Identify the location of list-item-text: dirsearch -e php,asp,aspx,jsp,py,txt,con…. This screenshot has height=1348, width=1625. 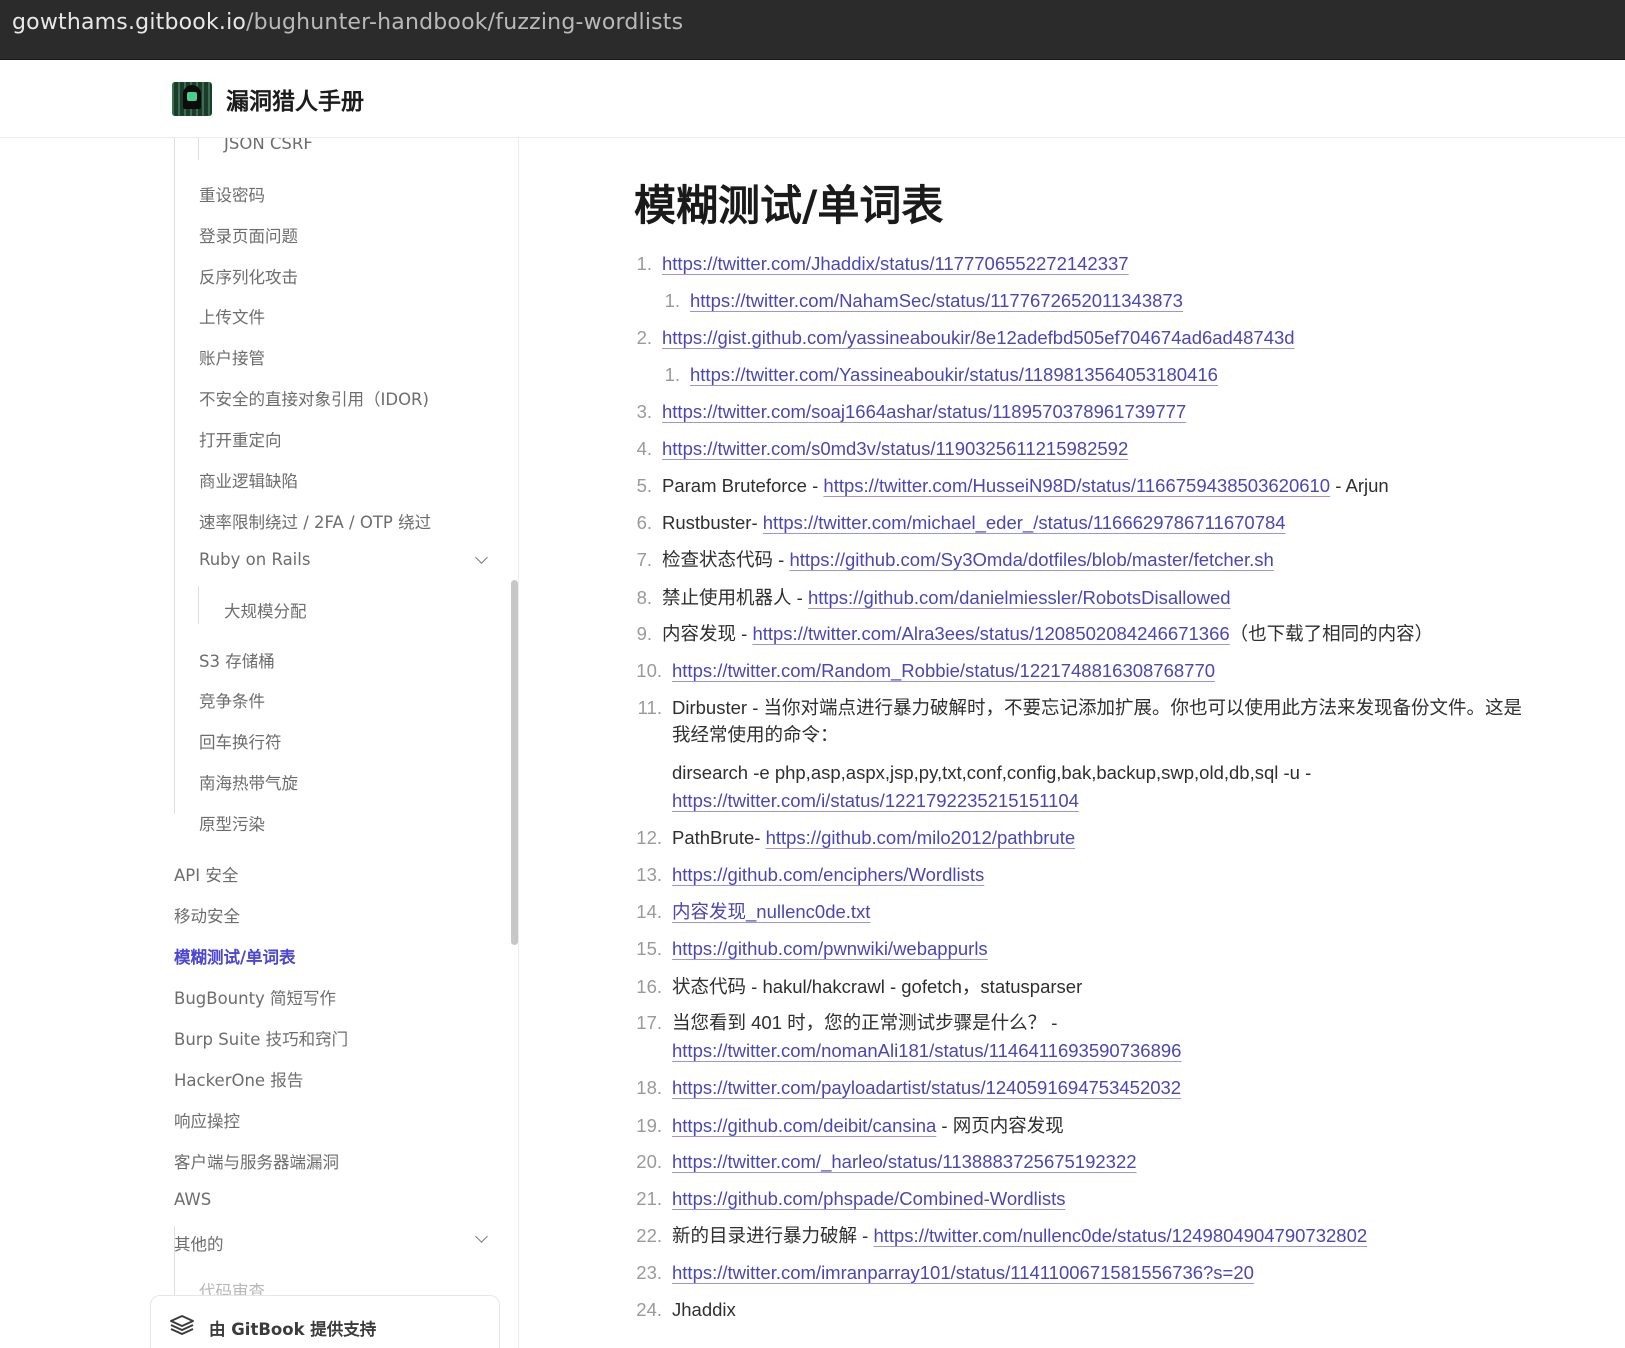
(992, 772).